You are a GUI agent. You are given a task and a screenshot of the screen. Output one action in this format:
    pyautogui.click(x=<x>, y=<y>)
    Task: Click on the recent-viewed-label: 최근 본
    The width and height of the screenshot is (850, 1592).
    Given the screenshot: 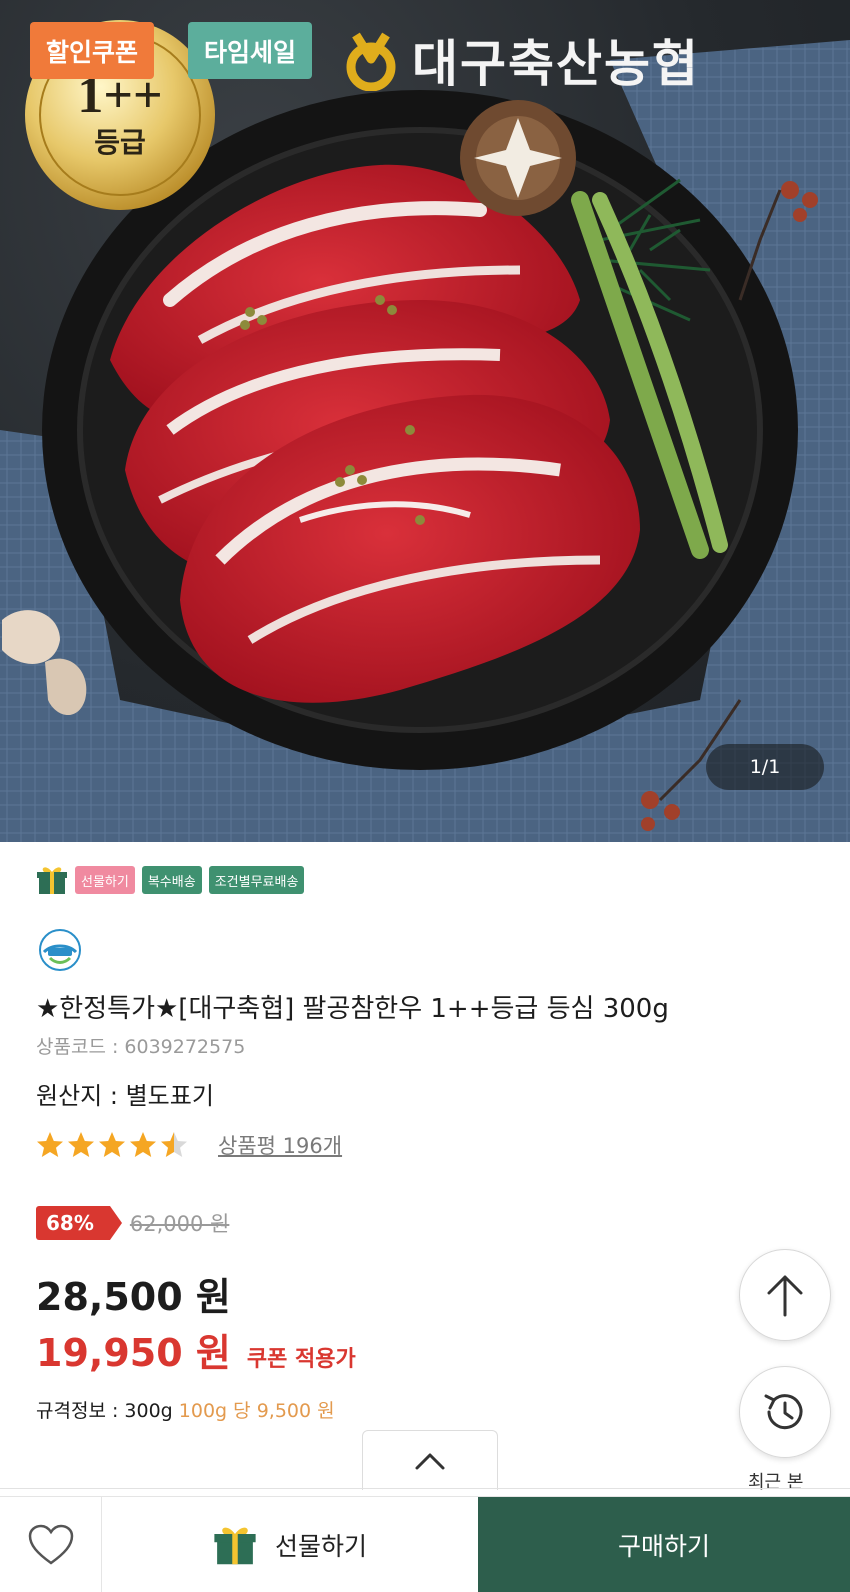 What is the action you would take?
    pyautogui.click(x=776, y=1482)
    